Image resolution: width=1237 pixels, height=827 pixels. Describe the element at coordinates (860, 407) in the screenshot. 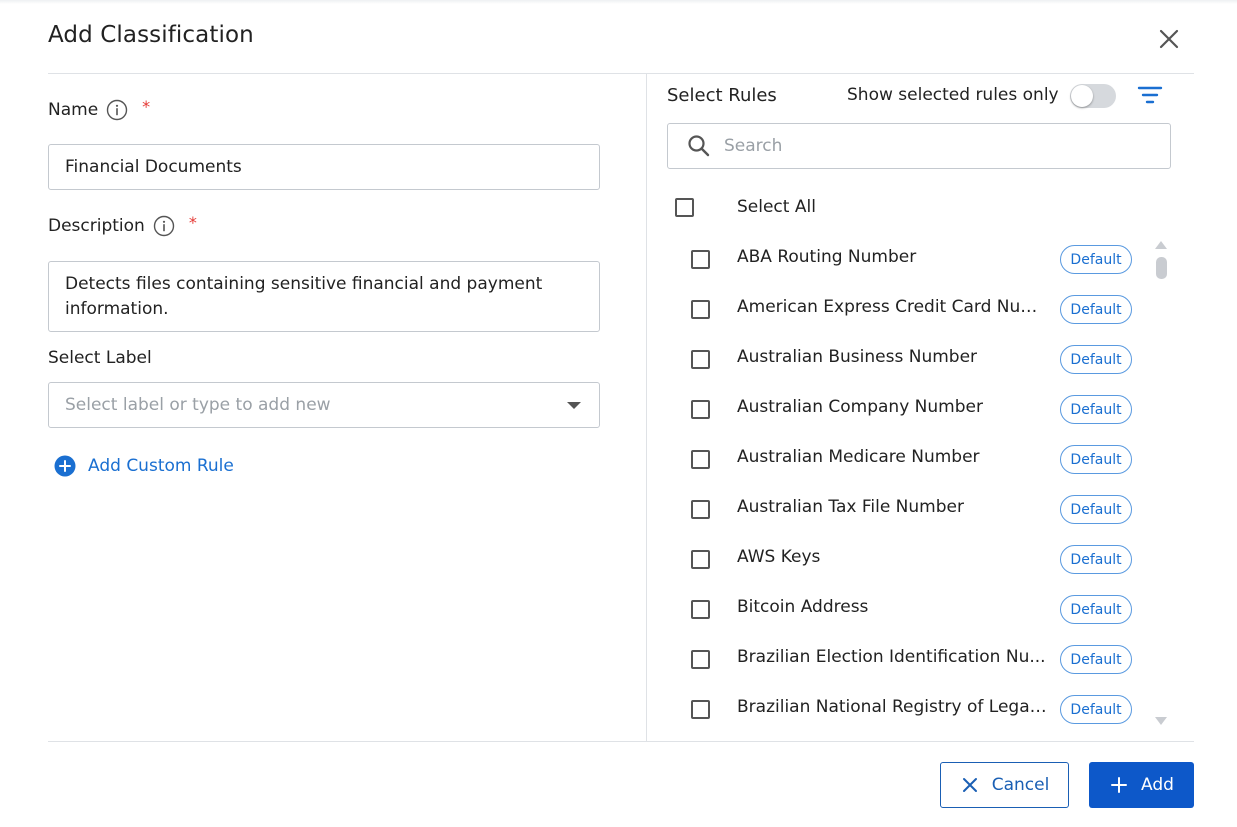

I see `rule-name: Australian Company Number` at that location.